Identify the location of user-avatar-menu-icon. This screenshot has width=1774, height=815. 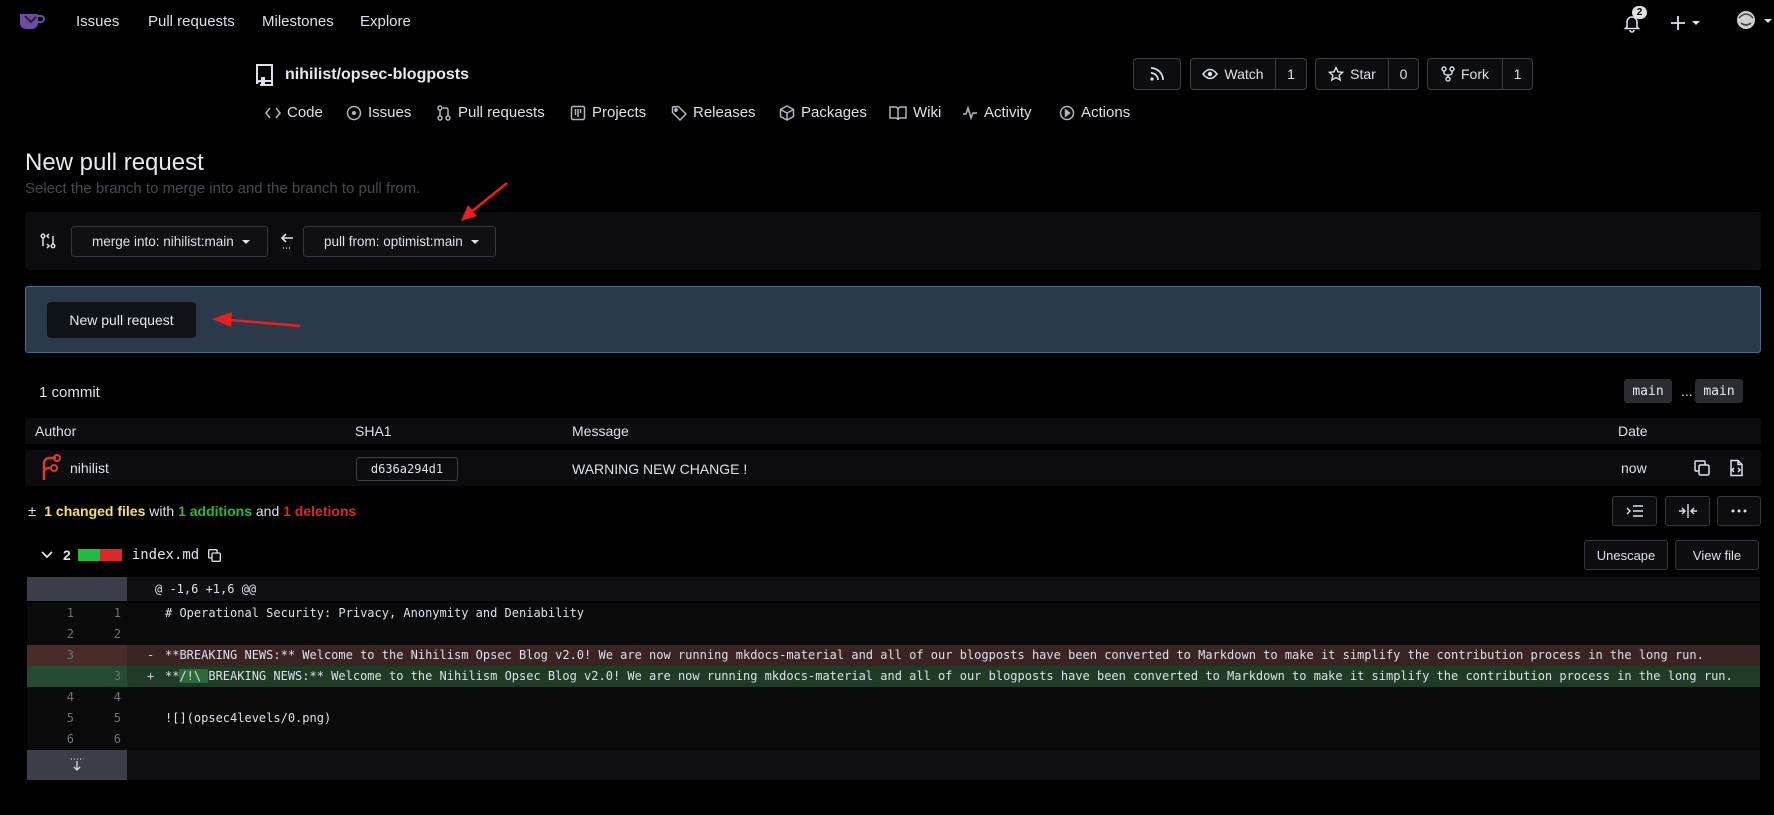
(1754, 21).